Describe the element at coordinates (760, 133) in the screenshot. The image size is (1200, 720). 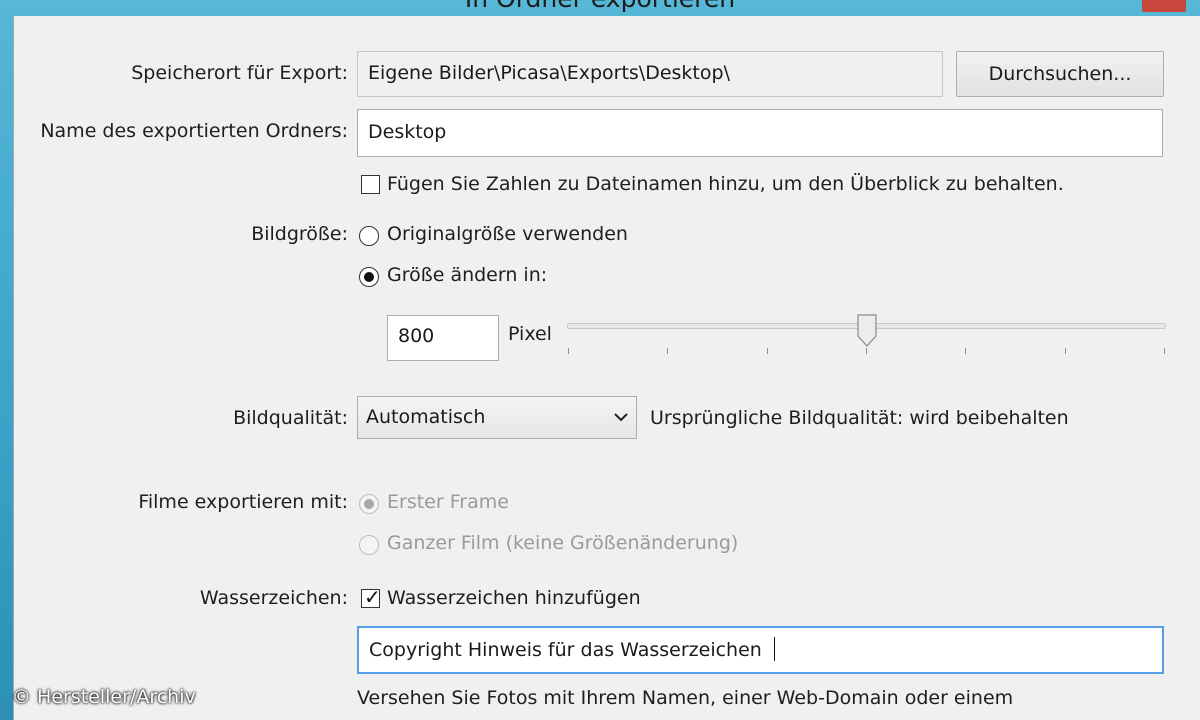
I see `folder-name-input: Desktop` at that location.